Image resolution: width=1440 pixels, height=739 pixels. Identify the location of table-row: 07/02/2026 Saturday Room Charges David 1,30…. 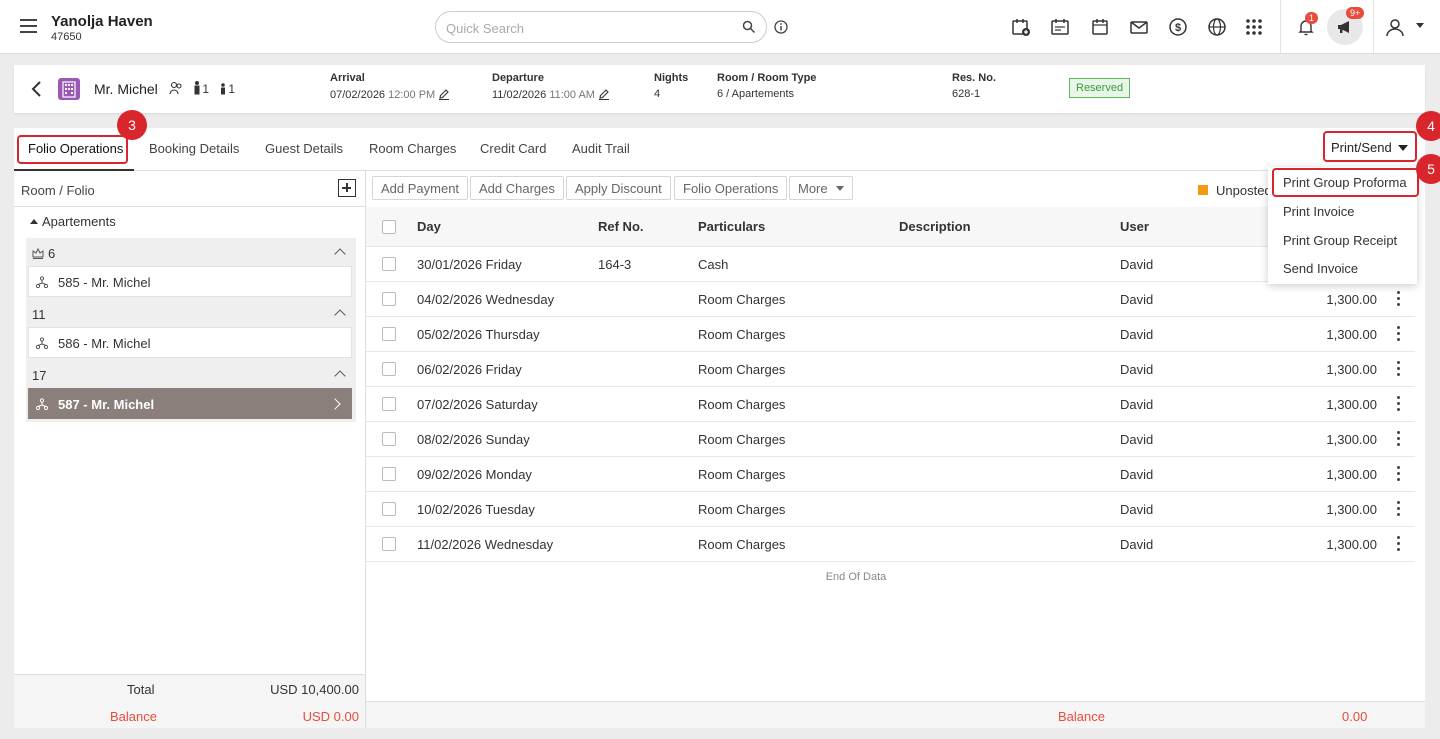
(890, 404).